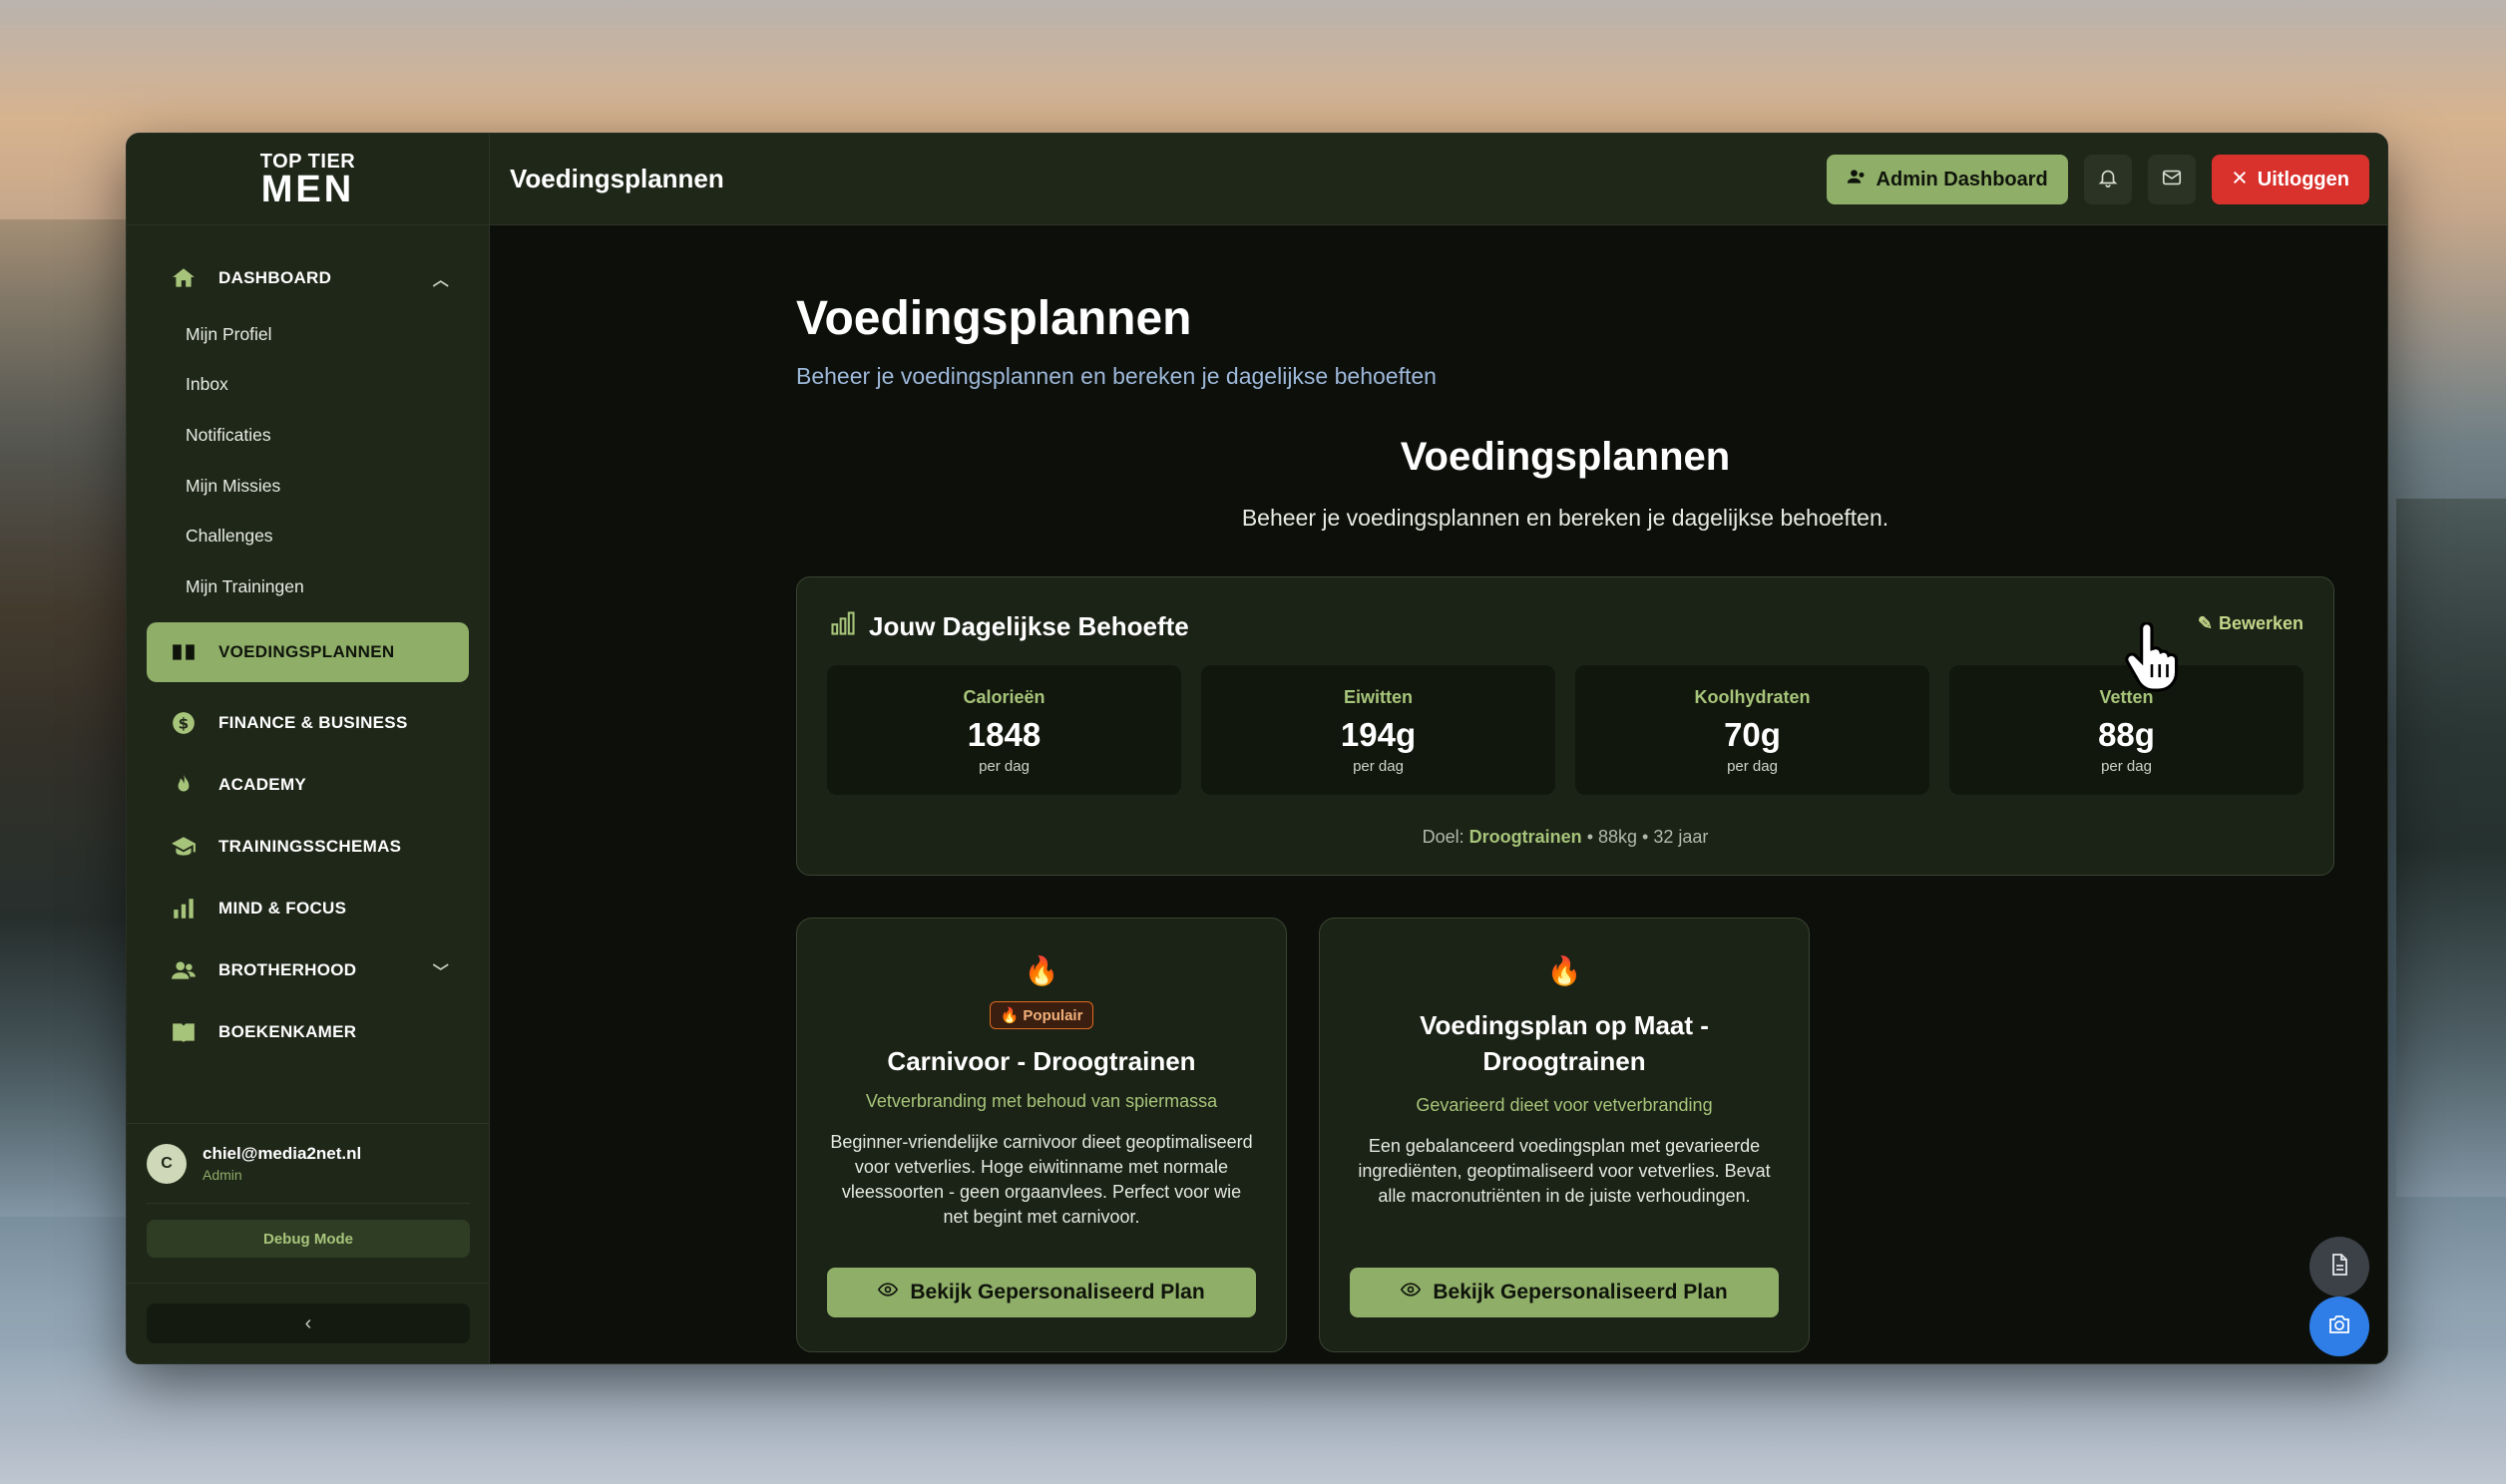 This screenshot has height=1484, width=2506. What do you see at coordinates (2303, 179) in the screenshot?
I see `logout-label: Uitloggen` at bounding box center [2303, 179].